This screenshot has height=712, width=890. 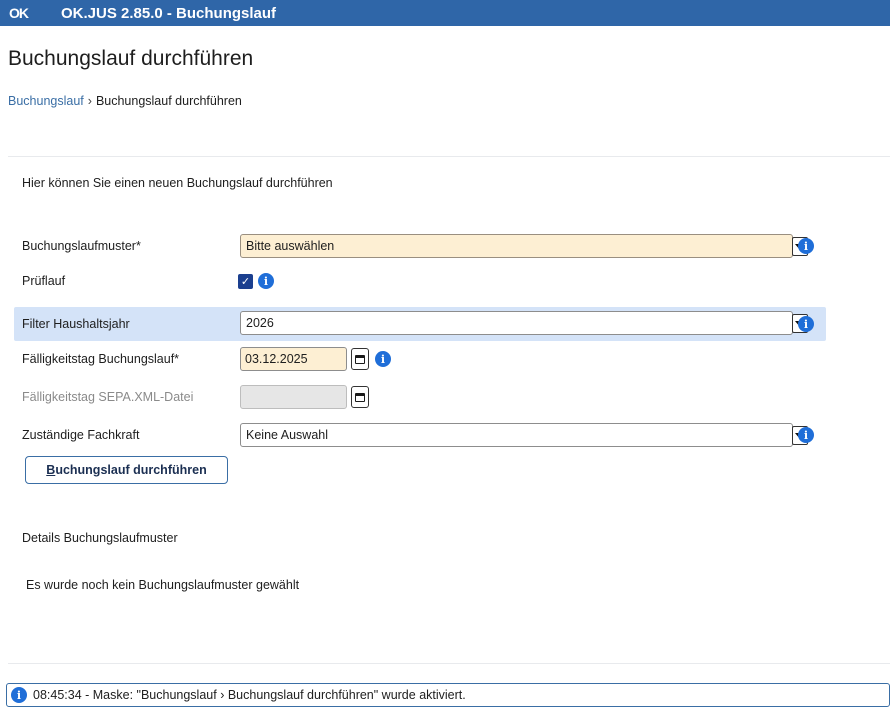 What do you see at coordinates (131, 58) in the screenshot?
I see `page-title: Buchungslauf durchführen` at bounding box center [131, 58].